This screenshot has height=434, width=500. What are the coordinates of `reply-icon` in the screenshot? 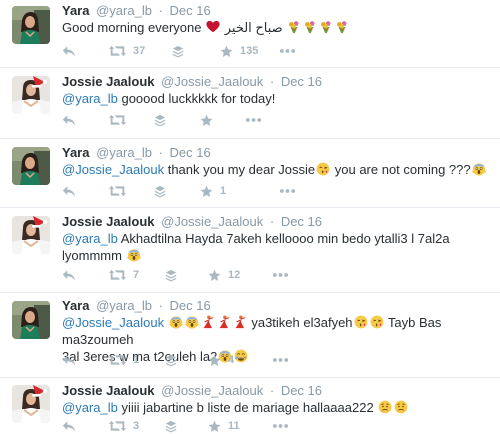 It's located at (69, 120).